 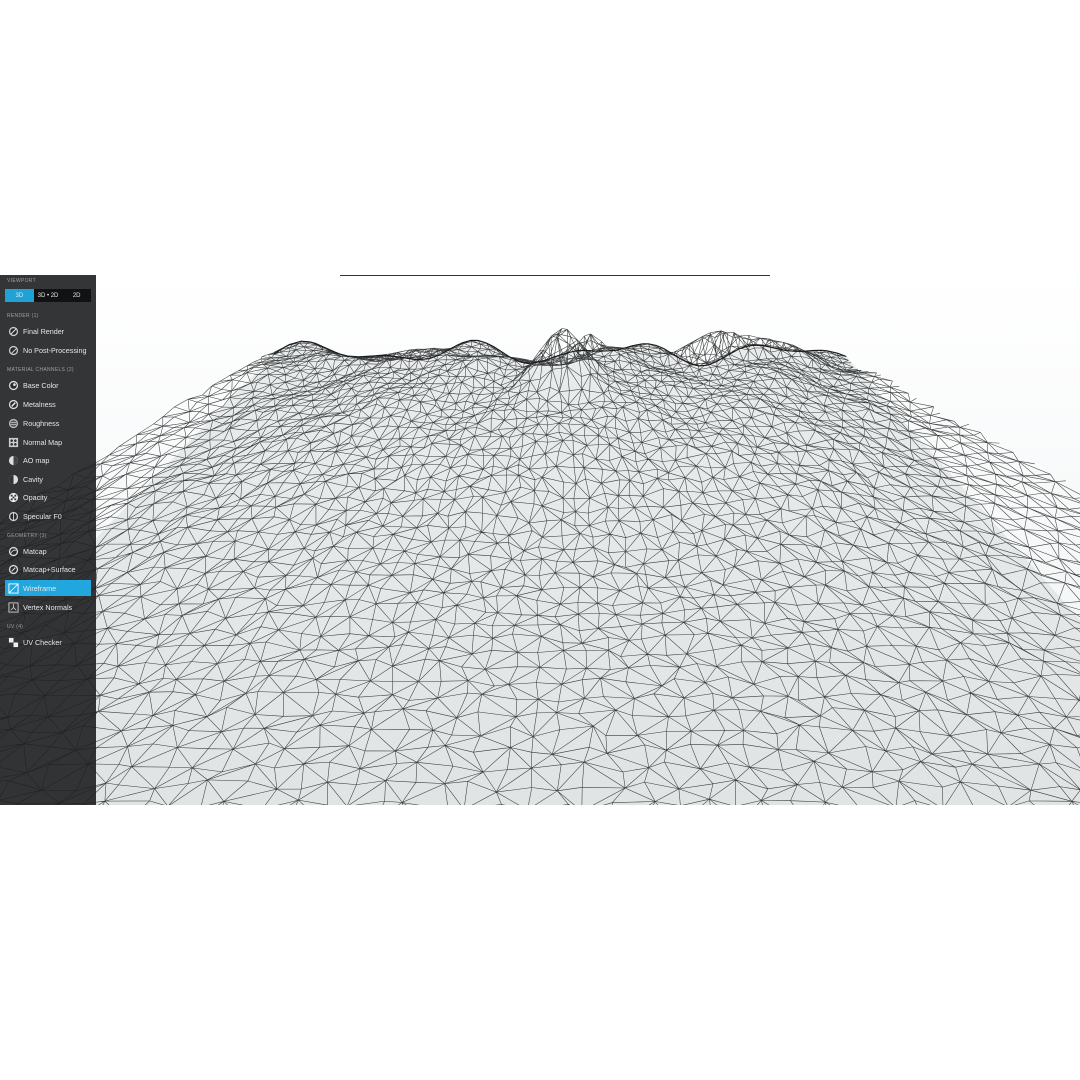 What do you see at coordinates (19, 295) in the screenshot?
I see `mode-3d-button: 3D` at bounding box center [19, 295].